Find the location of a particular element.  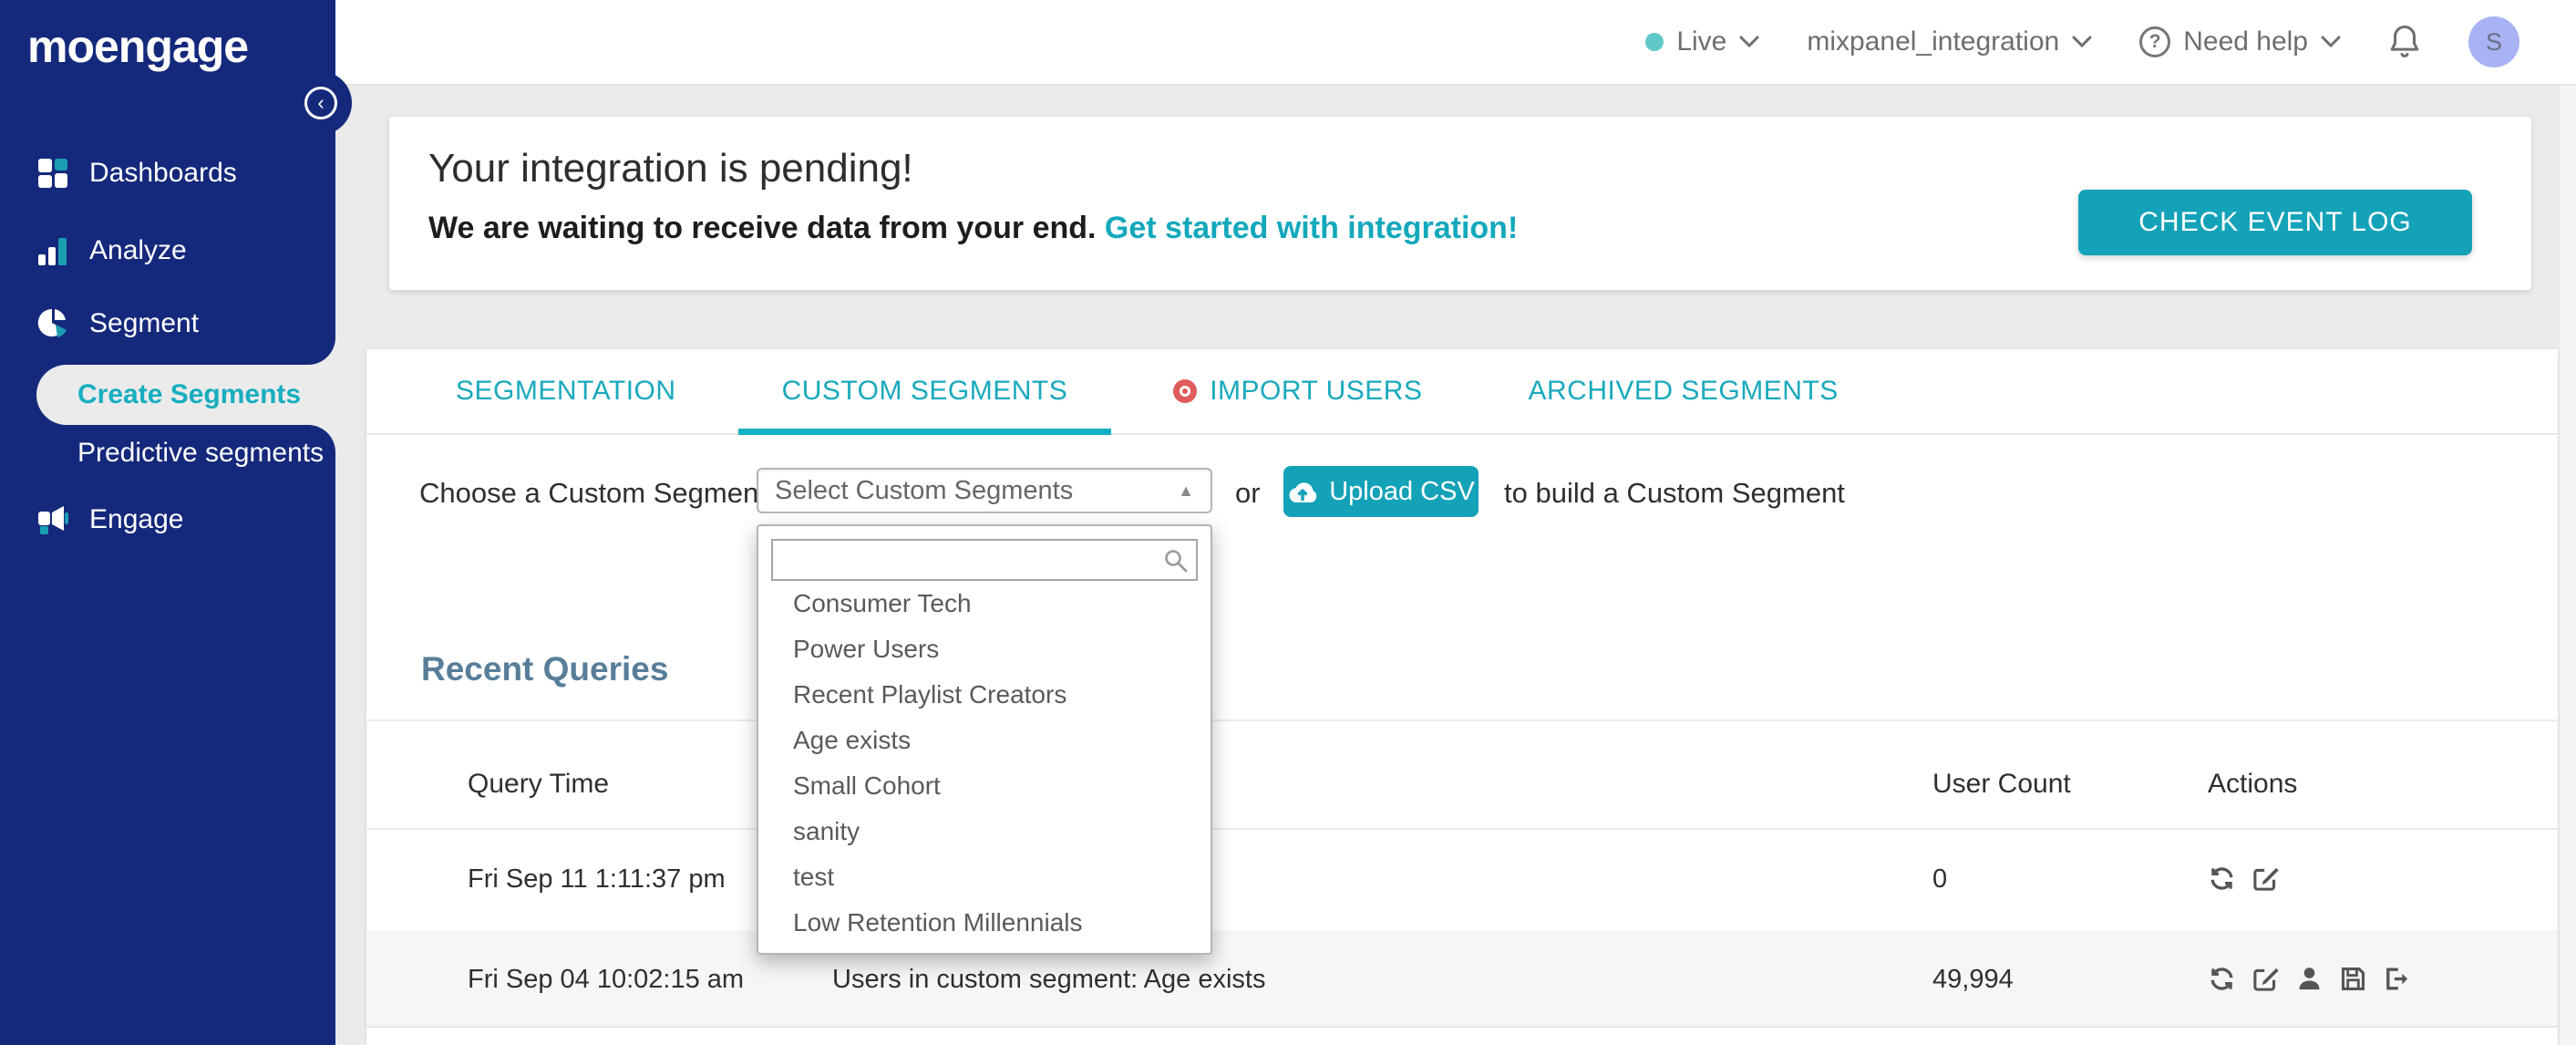

export-icon is located at coordinates (2397, 979).